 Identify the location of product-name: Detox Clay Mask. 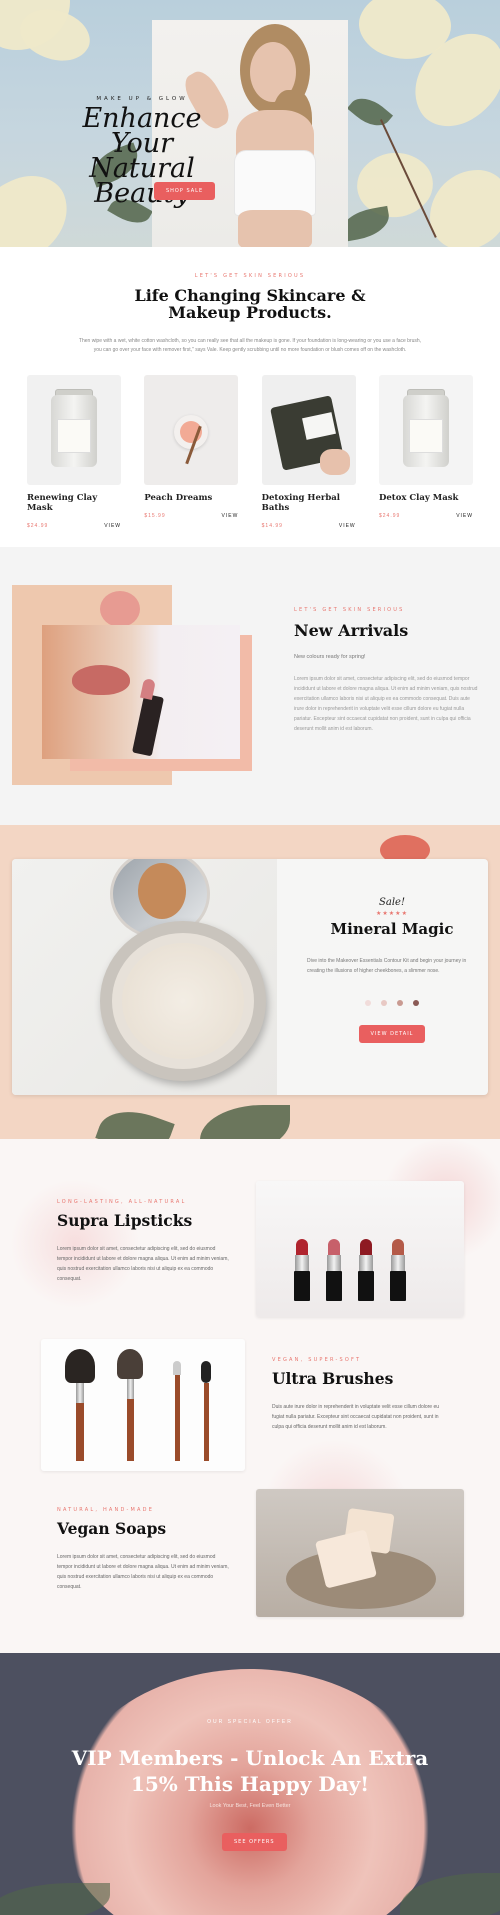
(426, 498).